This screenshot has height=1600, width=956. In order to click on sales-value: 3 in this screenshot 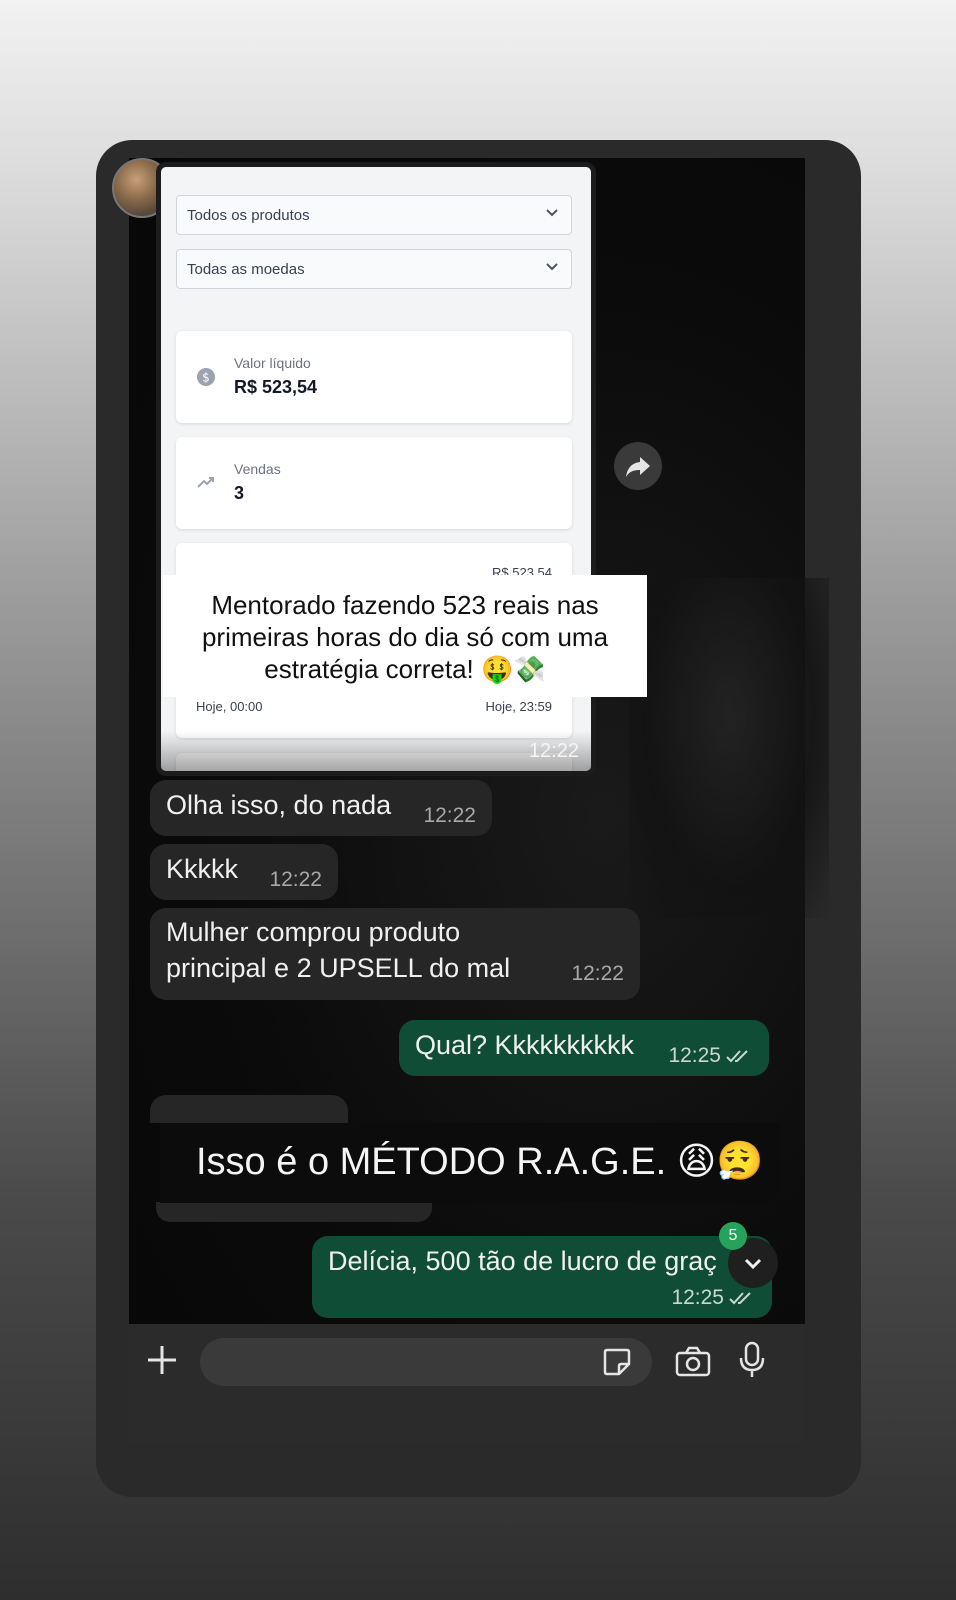, I will do `click(239, 493)`.